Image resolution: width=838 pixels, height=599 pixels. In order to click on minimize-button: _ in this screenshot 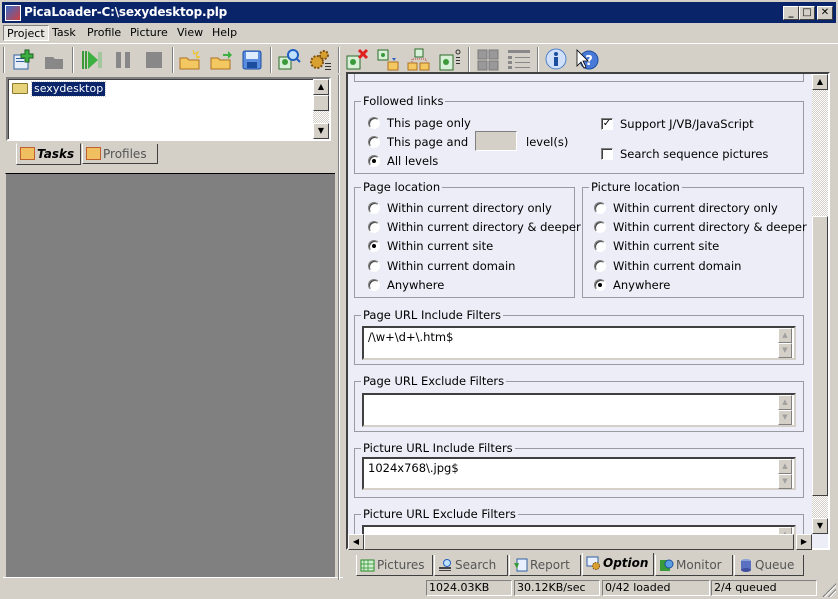, I will do `click(791, 13)`.